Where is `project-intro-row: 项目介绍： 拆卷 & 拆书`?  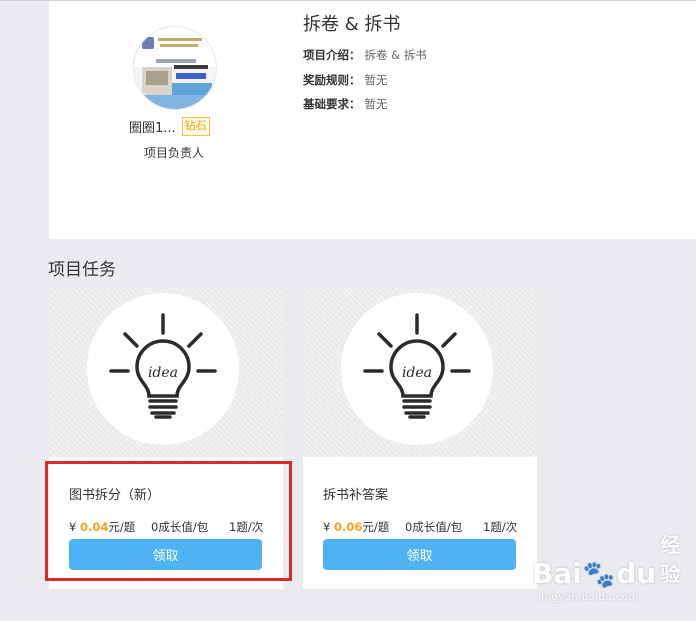
project-intro-row: 项目介绍： 拆卷 & 拆书 is located at coordinates (365, 55).